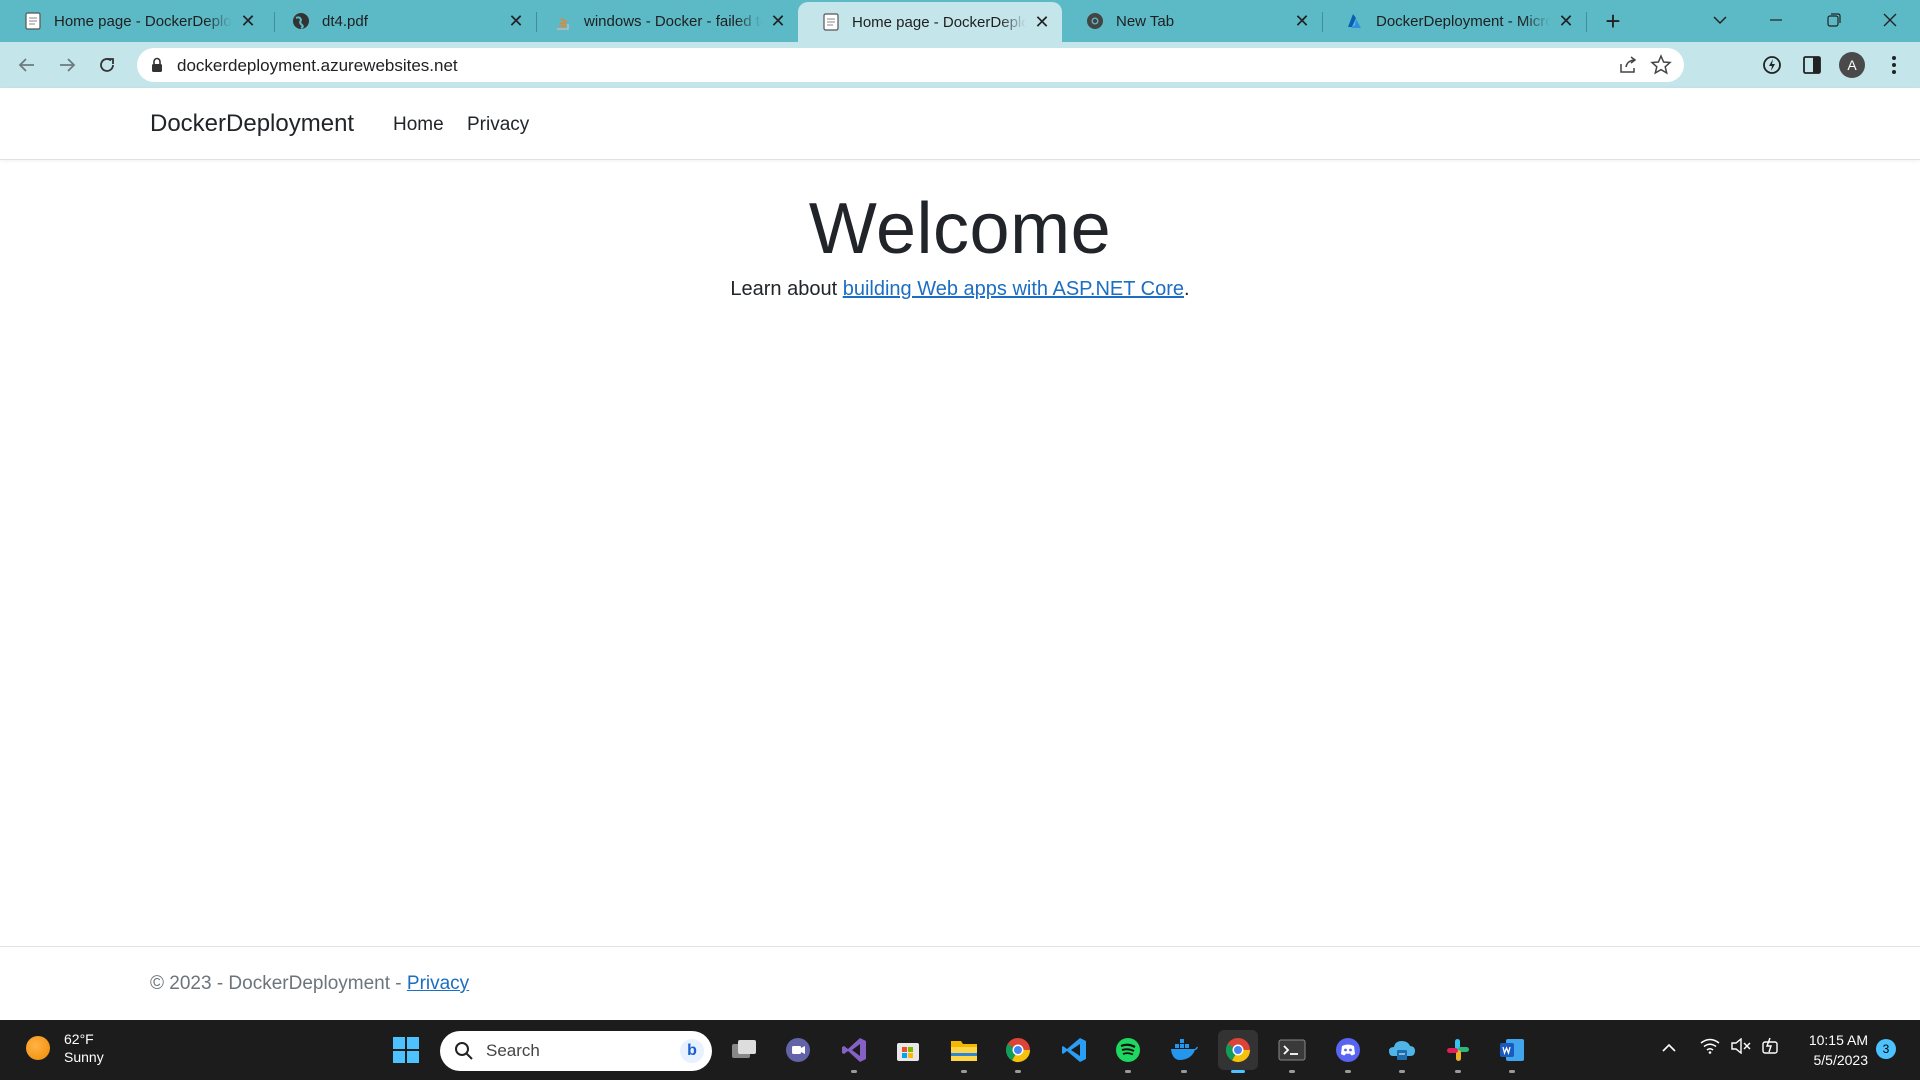 Image resolution: width=1920 pixels, height=1080 pixels. Describe the element at coordinates (1894, 65) in the screenshot. I see `kebab-menu-icon` at that location.